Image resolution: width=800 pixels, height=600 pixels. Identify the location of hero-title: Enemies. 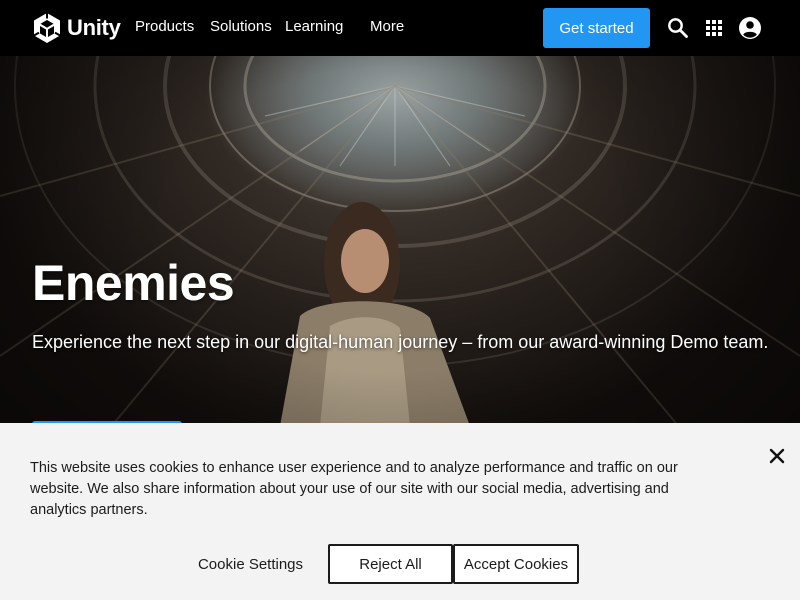
(133, 283).